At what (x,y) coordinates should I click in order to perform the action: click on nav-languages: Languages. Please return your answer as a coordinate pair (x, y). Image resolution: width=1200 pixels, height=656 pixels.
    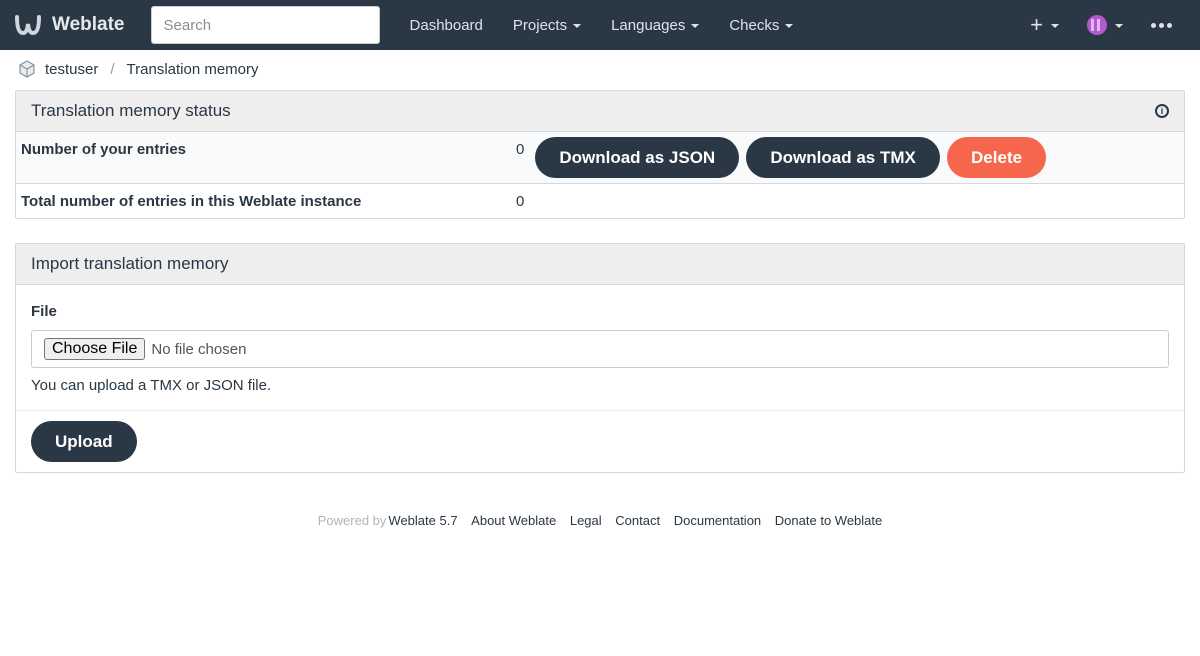
    Looking at the image, I should click on (655, 25).